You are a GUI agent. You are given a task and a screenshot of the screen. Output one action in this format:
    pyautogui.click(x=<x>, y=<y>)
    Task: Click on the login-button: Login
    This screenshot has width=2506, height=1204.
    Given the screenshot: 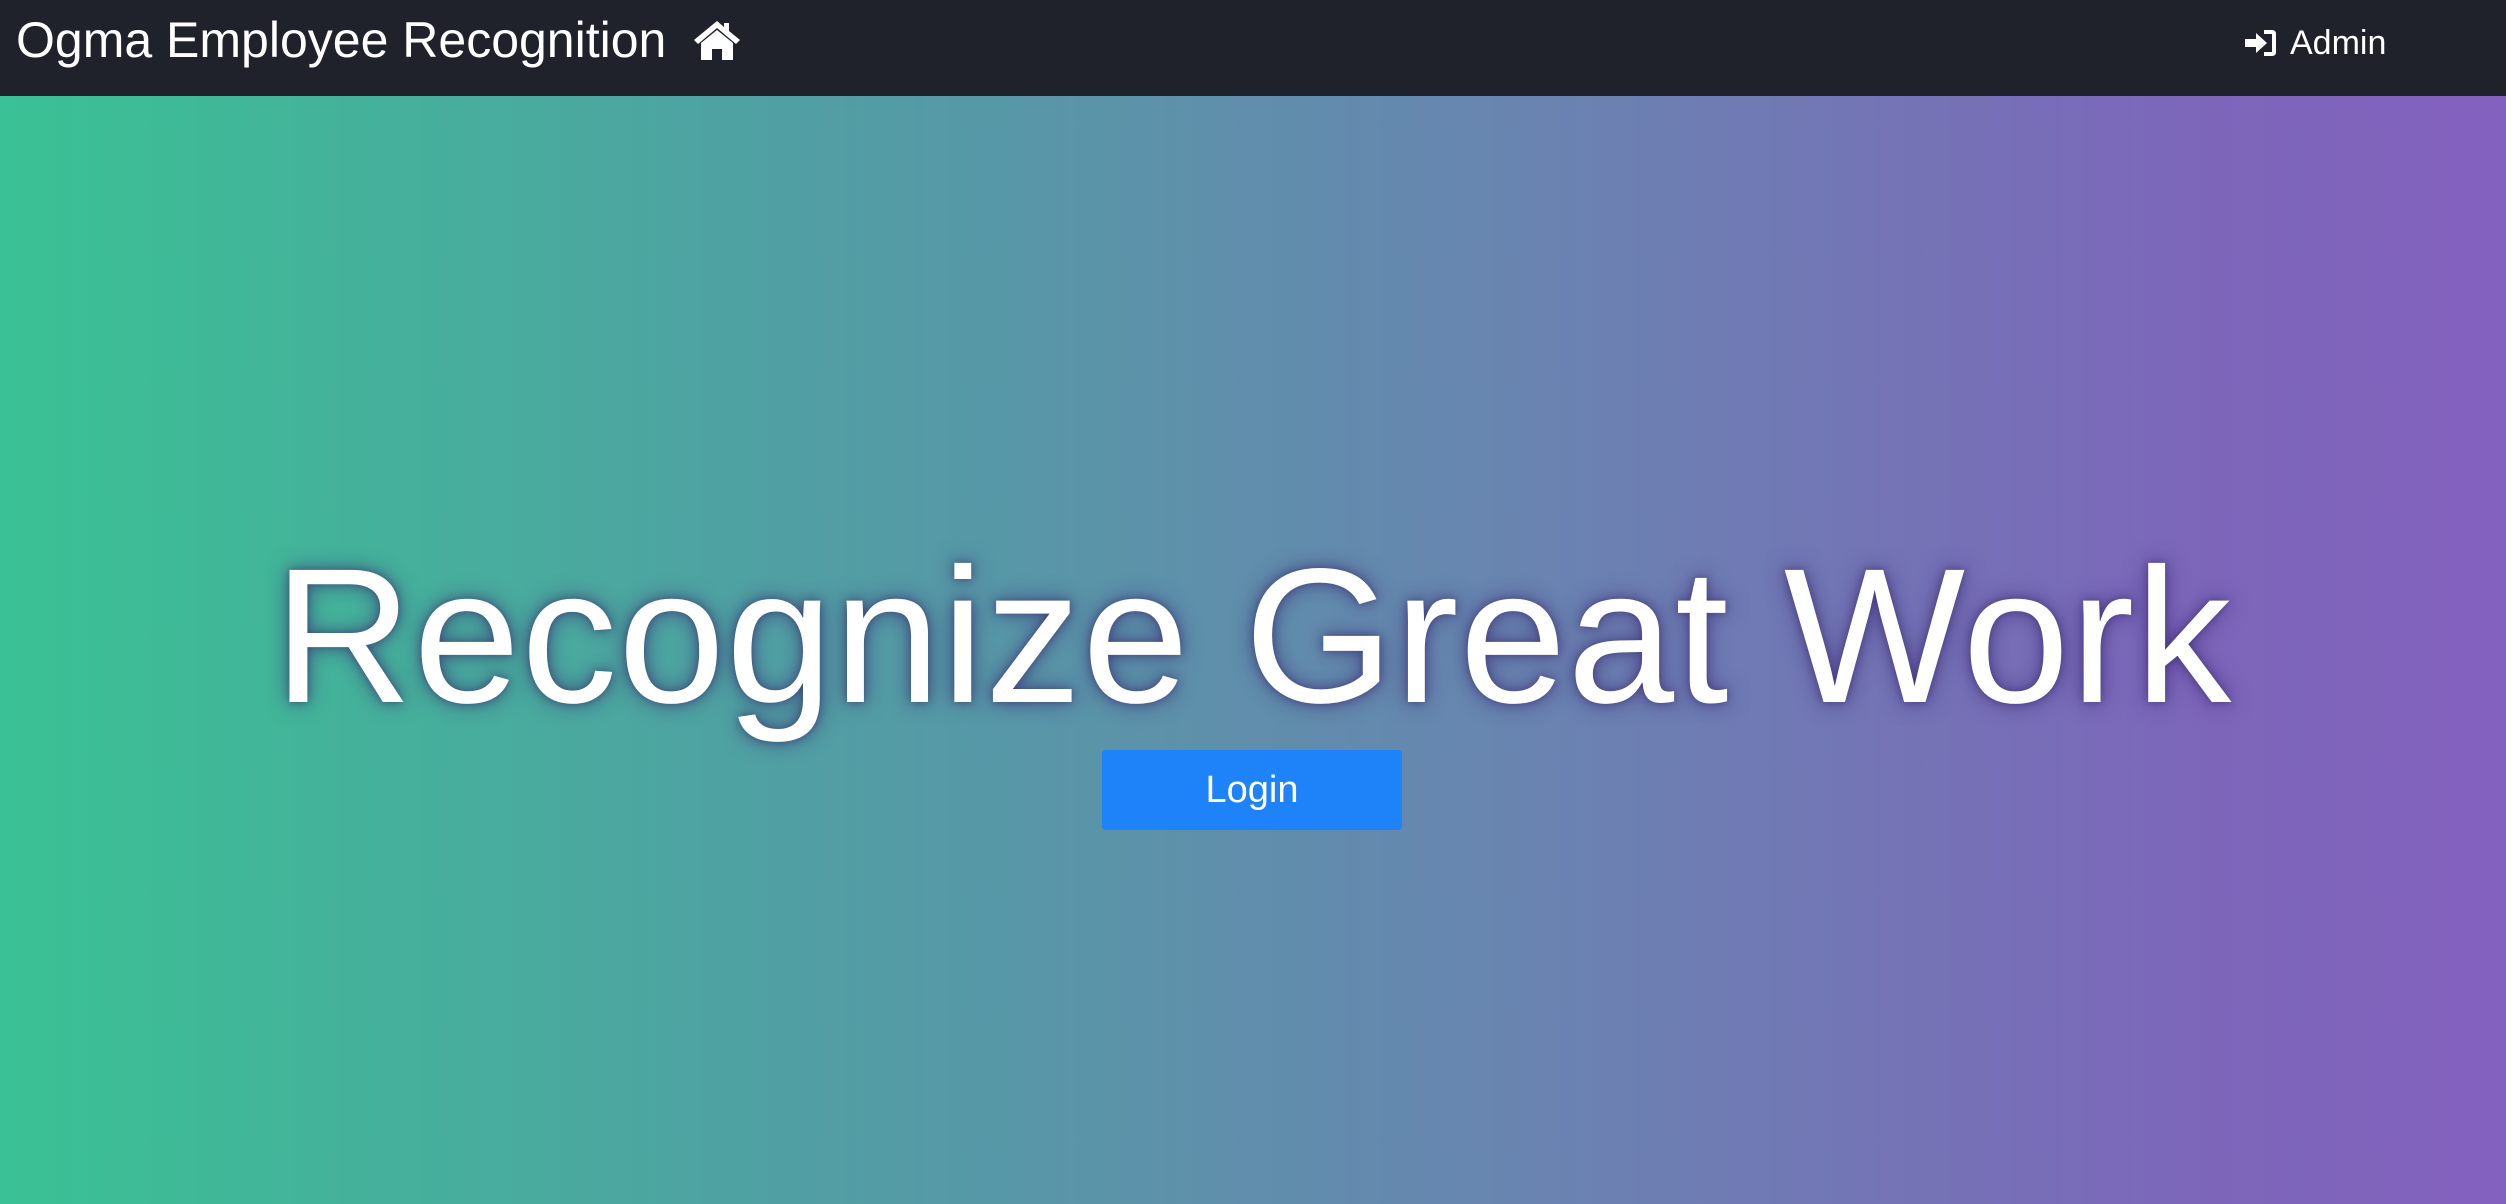 What is the action you would take?
    pyautogui.click(x=1252, y=790)
    